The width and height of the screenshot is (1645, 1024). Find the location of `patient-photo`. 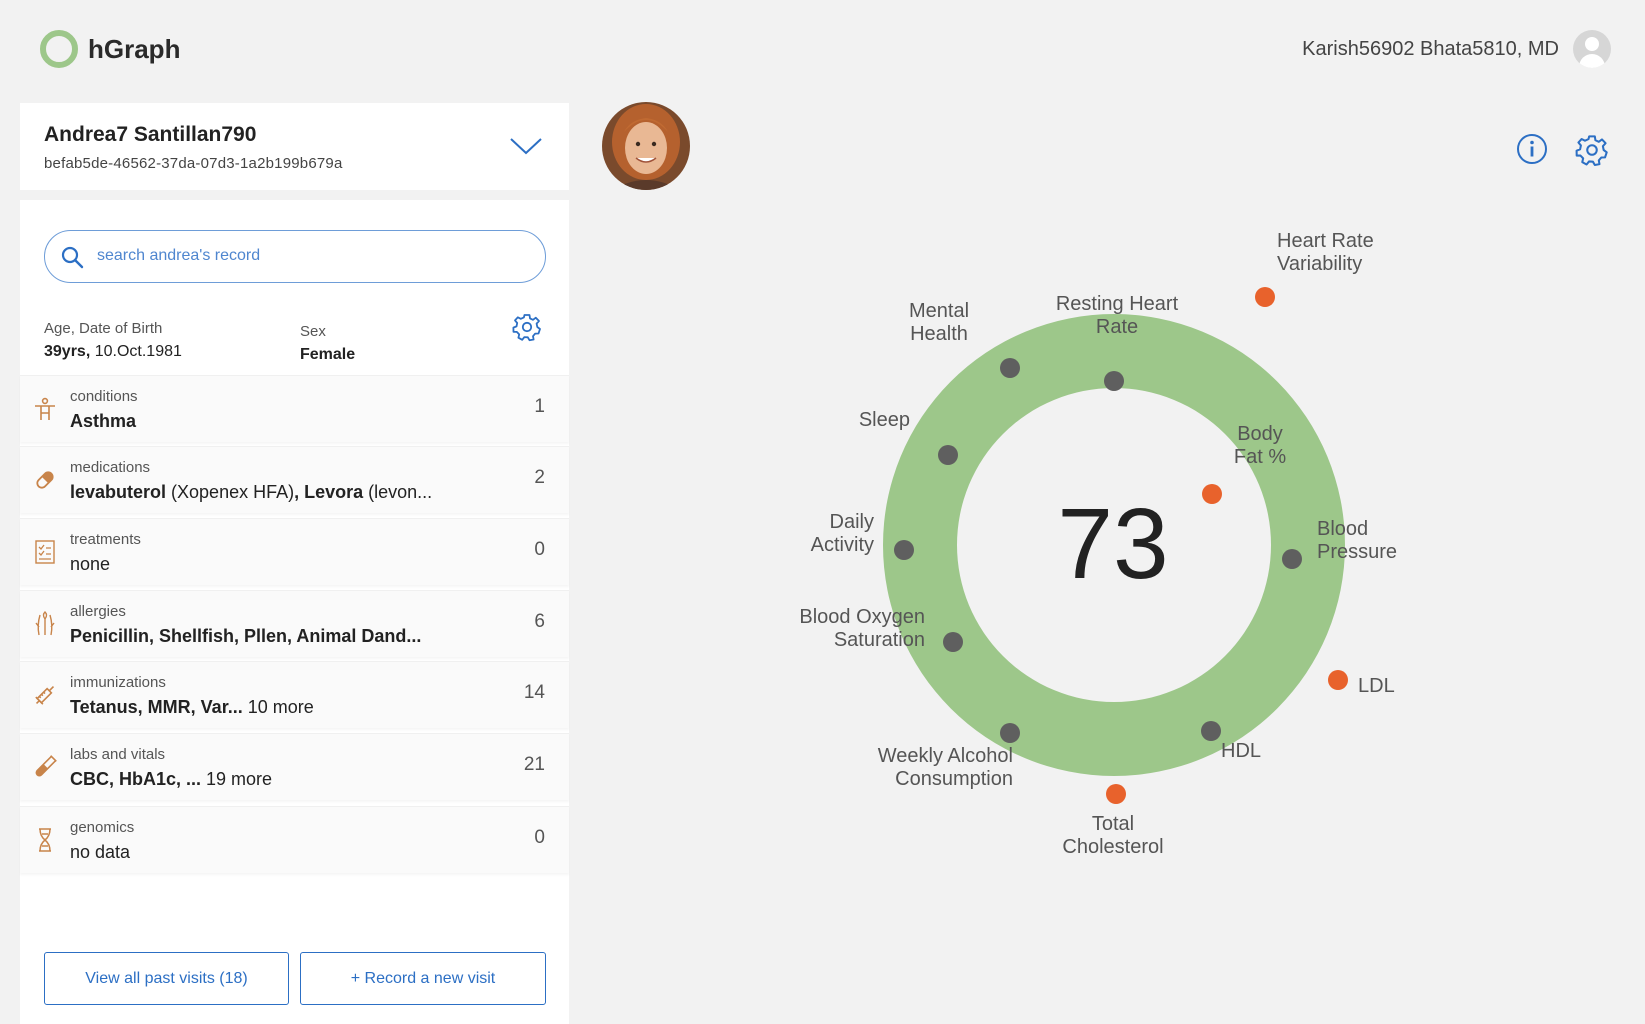

patient-photo is located at coordinates (646, 146).